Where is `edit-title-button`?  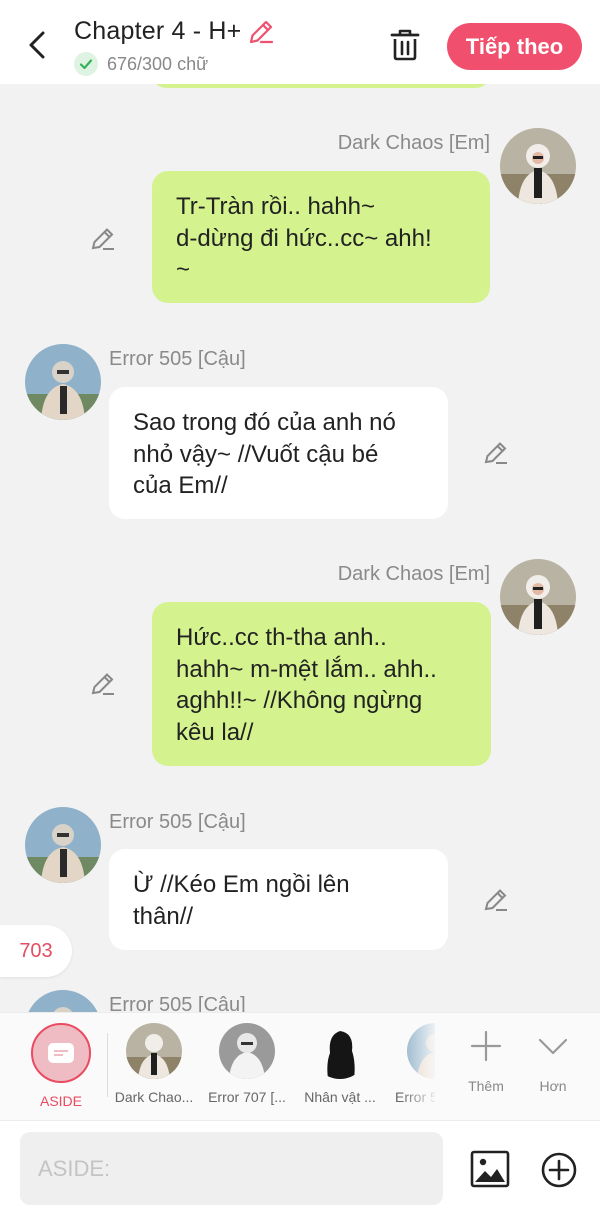
edit-title-button is located at coordinates (261, 32).